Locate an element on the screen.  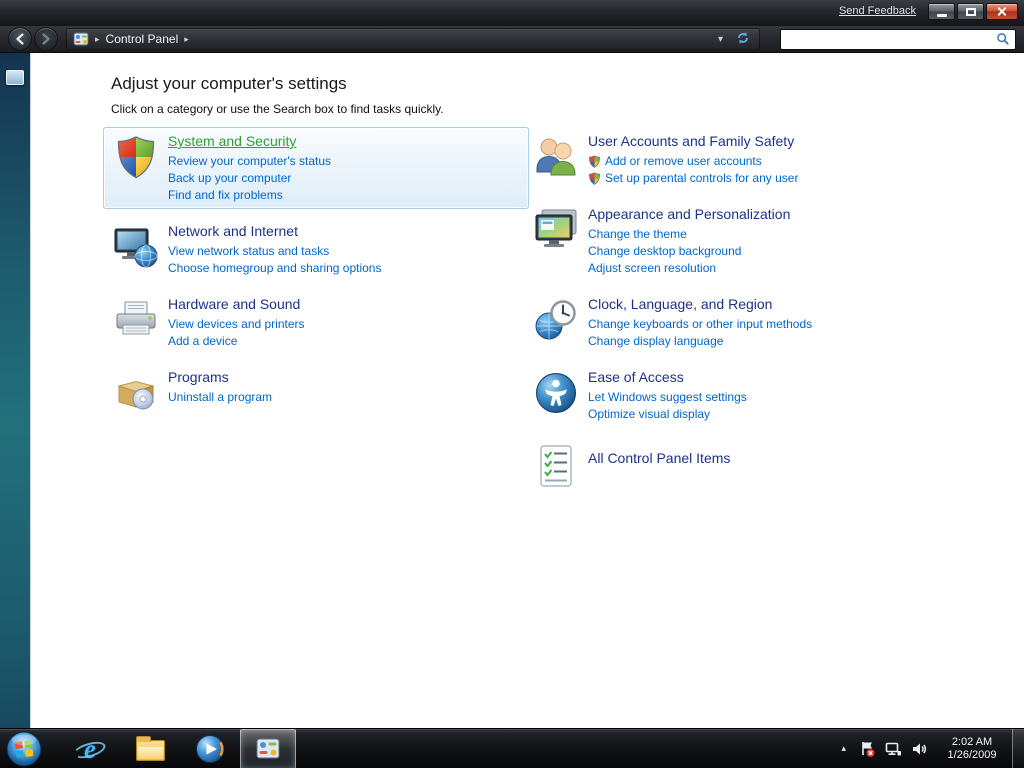
task-label: Set up parental controls for any user is located at coordinates (702, 178).